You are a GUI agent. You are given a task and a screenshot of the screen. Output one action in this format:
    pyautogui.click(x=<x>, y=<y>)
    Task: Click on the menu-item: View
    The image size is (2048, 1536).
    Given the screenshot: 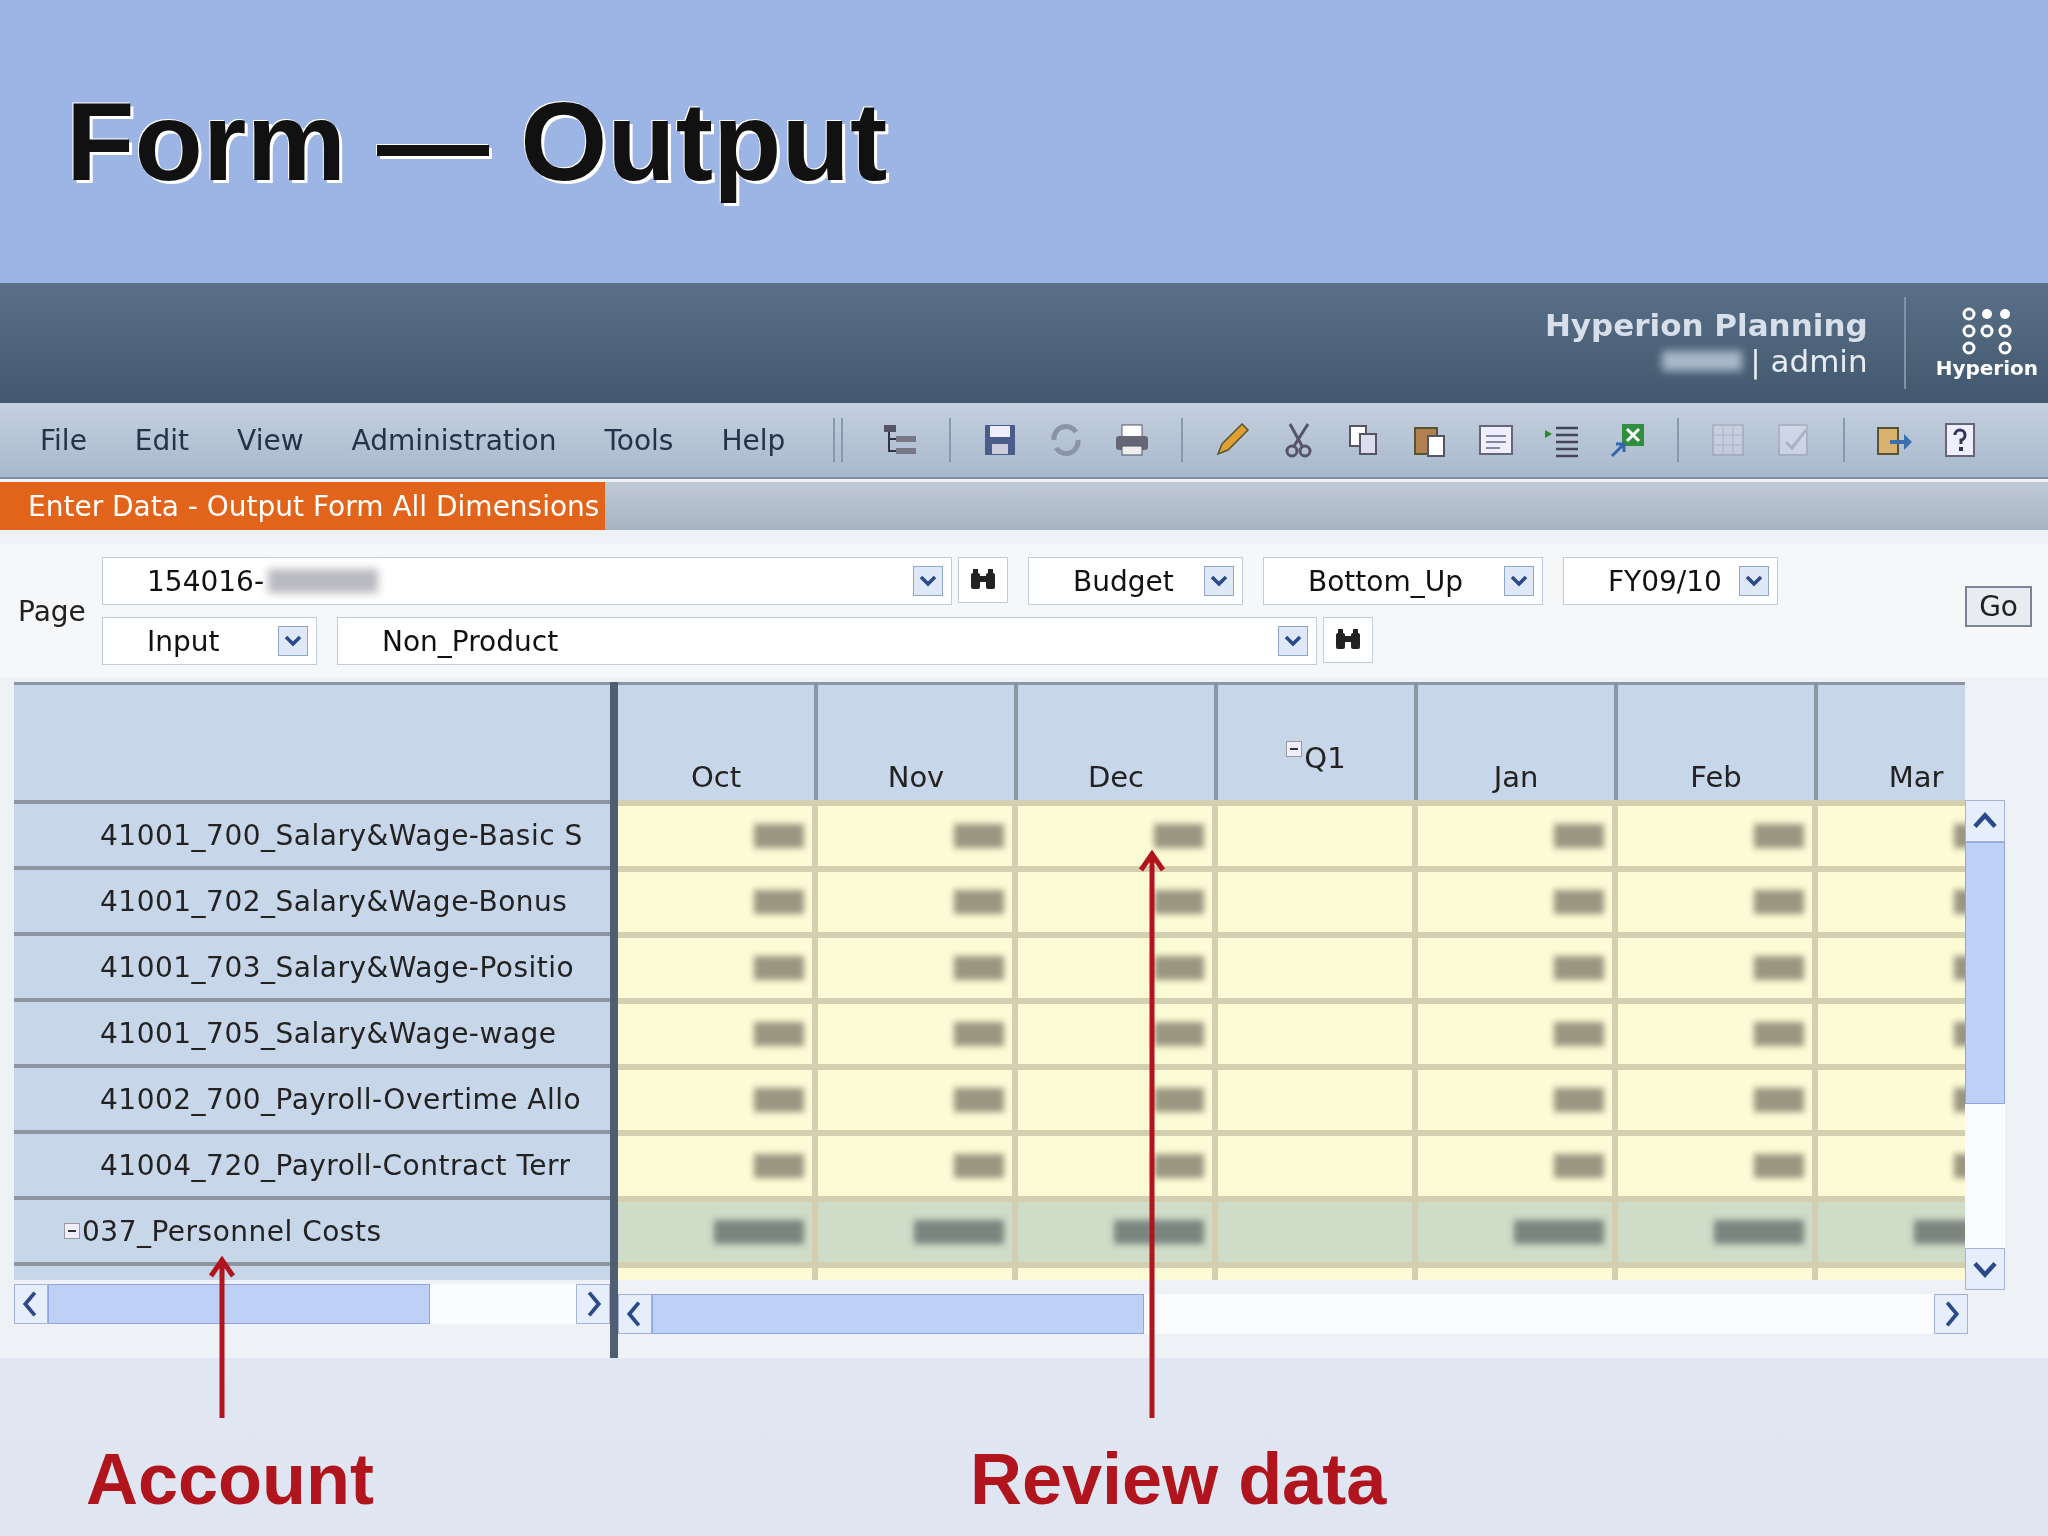 What is the action you would take?
    pyautogui.click(x=270, y=440)
    